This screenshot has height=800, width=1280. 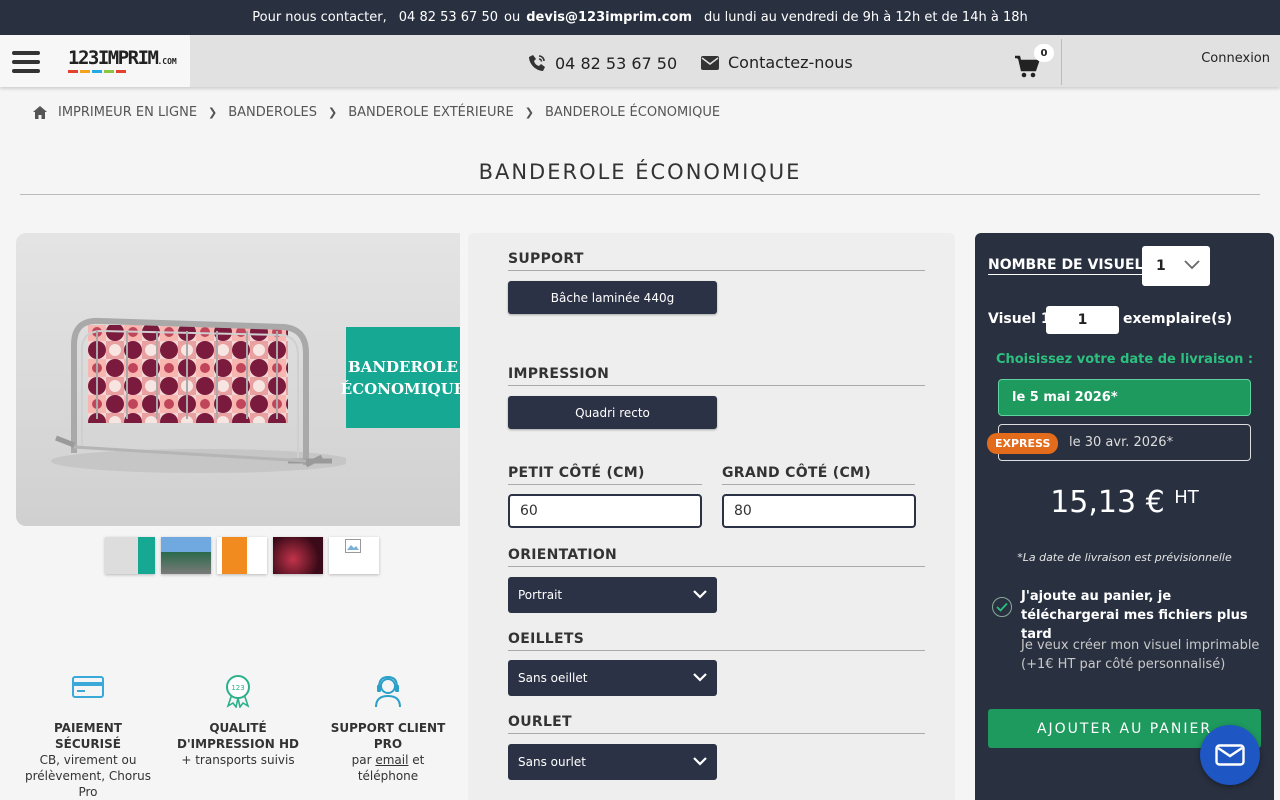 I want to click on feature-subtitle: par email et téléphone, so click(x=388, y=768).